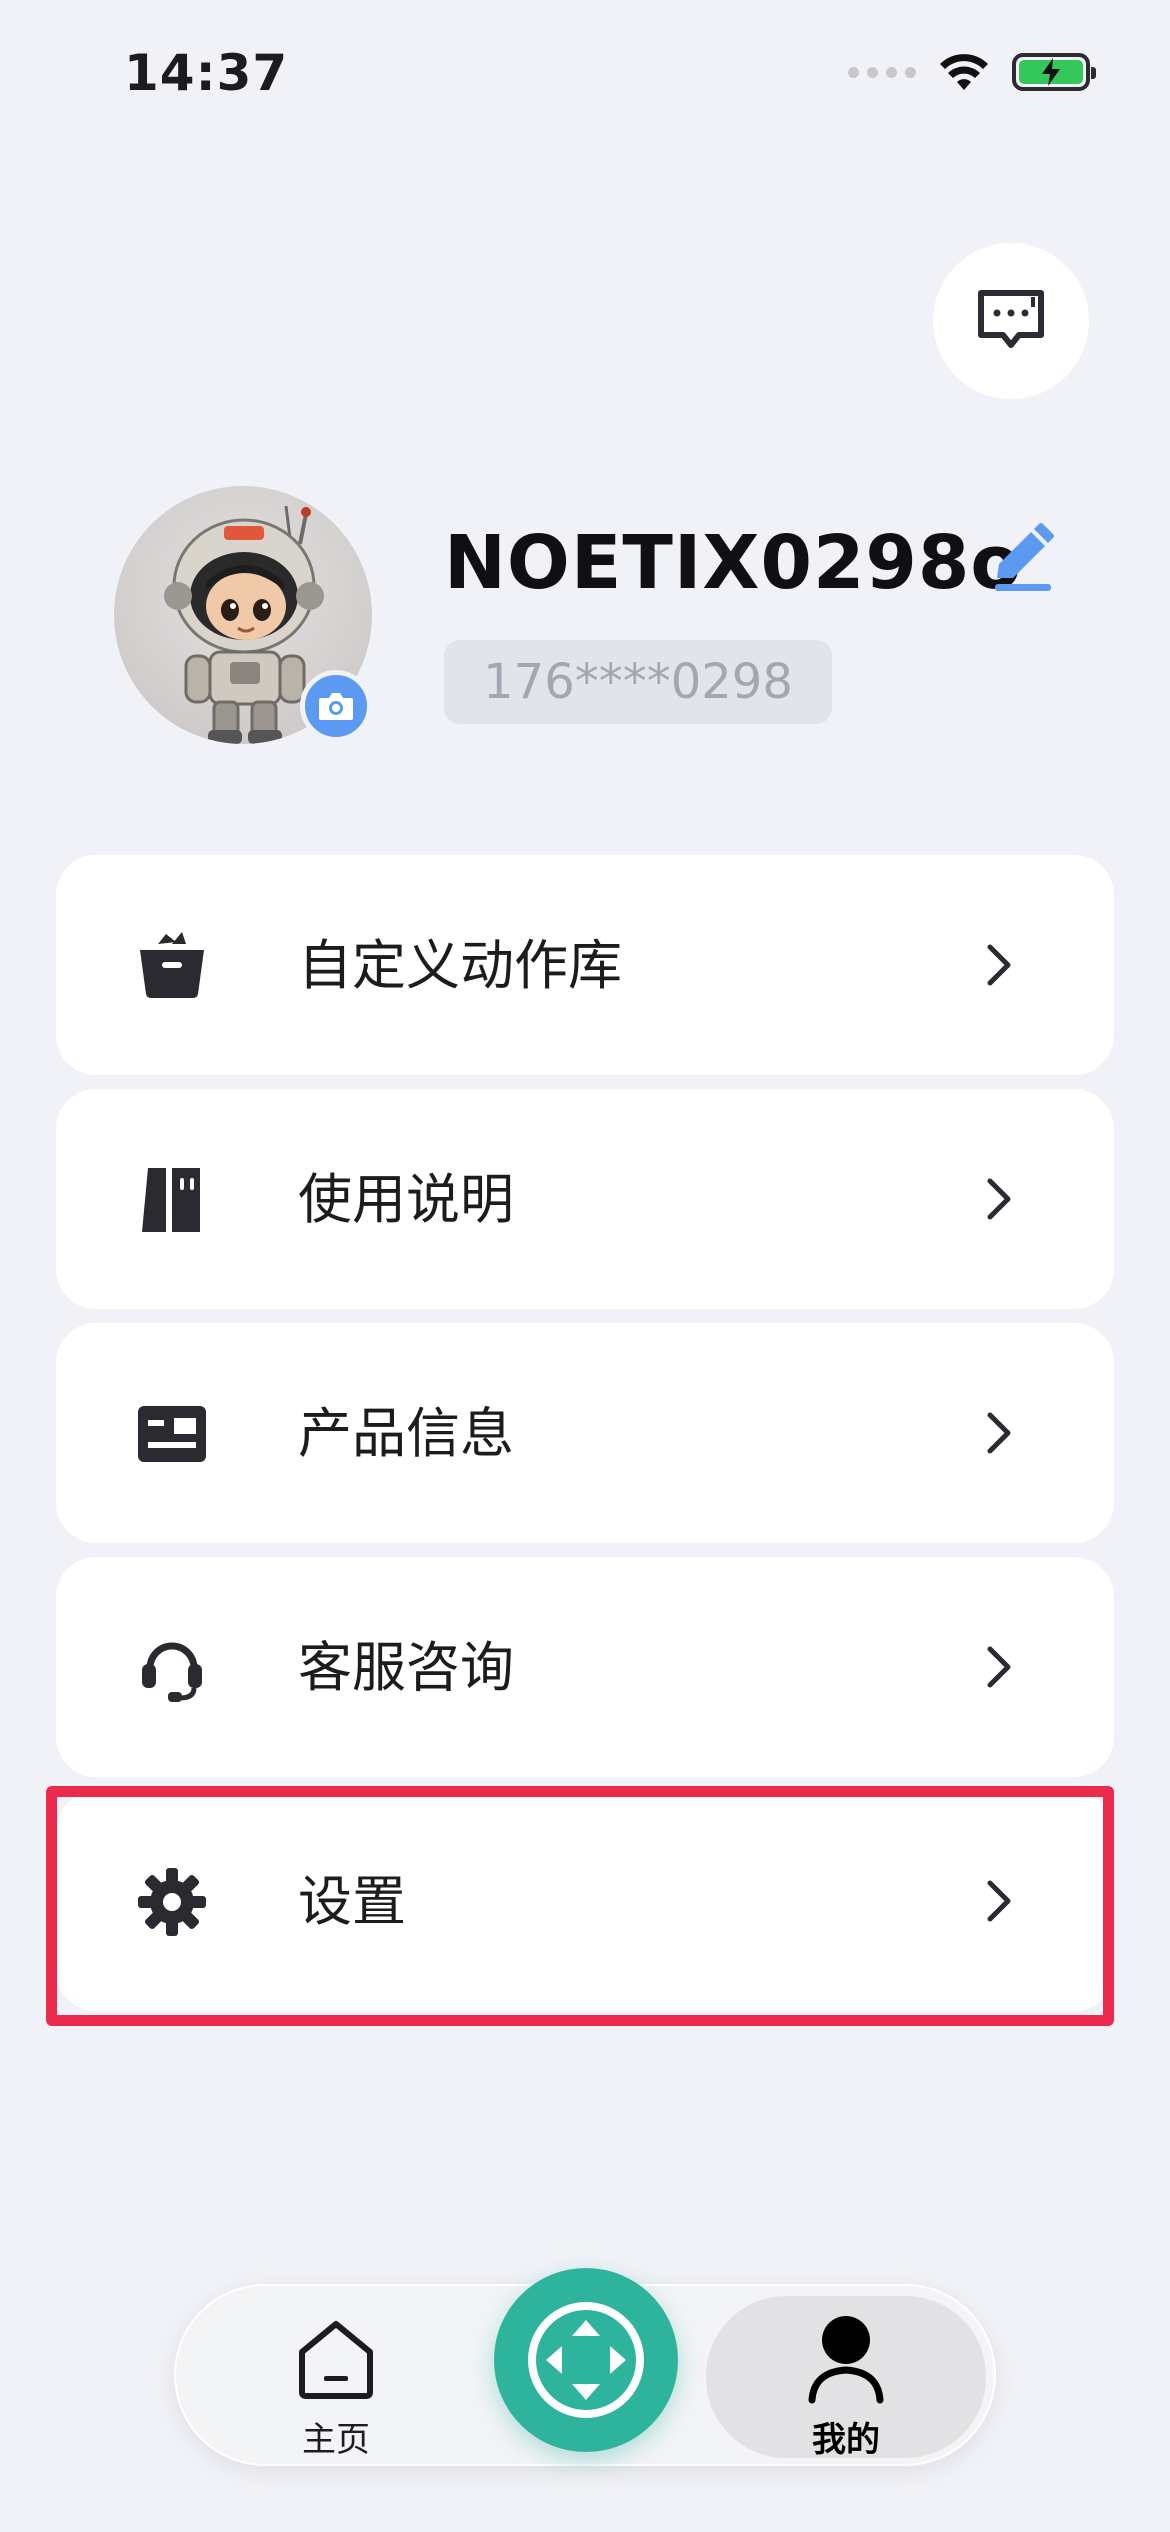 The image size is (1170, 2532). I want to click on message-button, so click(1011, 321).